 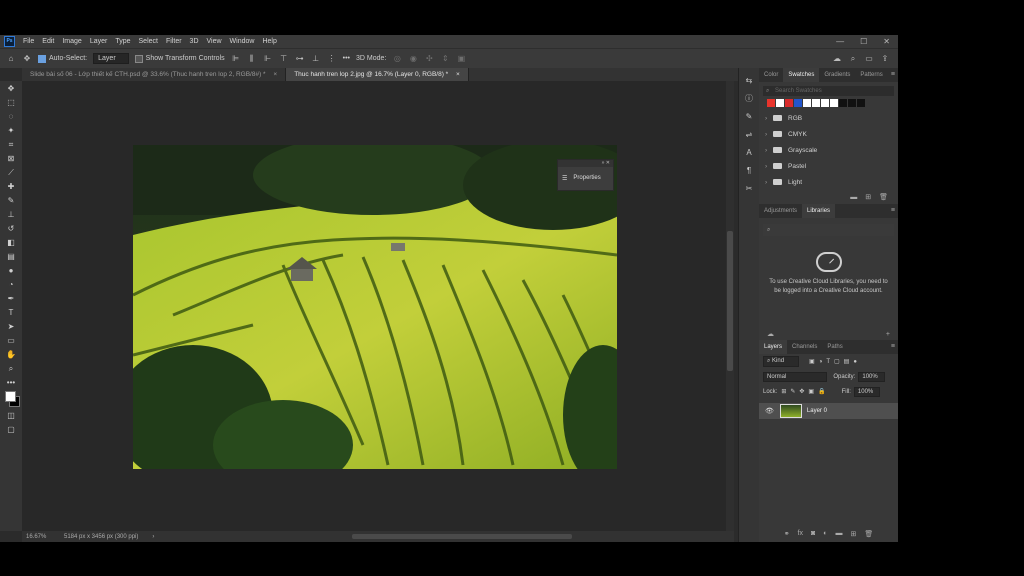 What do you see at coordinates (11, 312) in the screenshot?
I see `type-tool-icon: T` at bounding box center [11, 312].